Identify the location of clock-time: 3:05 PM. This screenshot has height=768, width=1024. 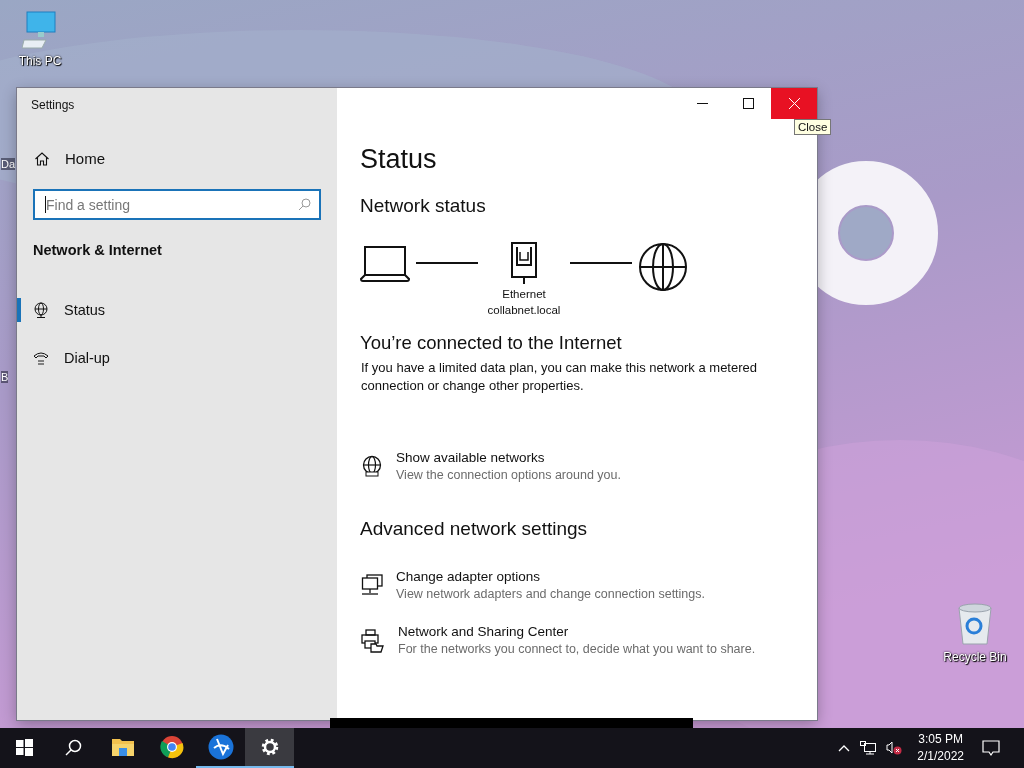
(940, 739).